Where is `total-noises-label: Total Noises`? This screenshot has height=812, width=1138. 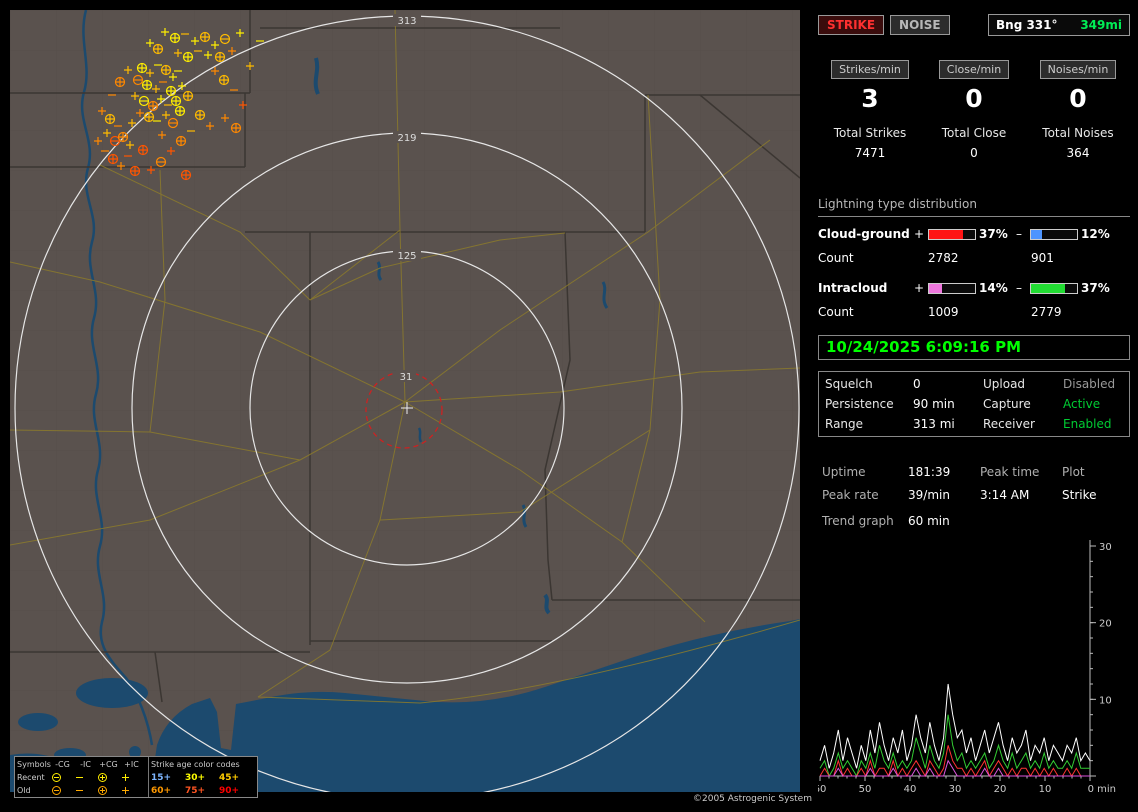 total-noises-label: Total Noises is located at coordinates (1078, 133).